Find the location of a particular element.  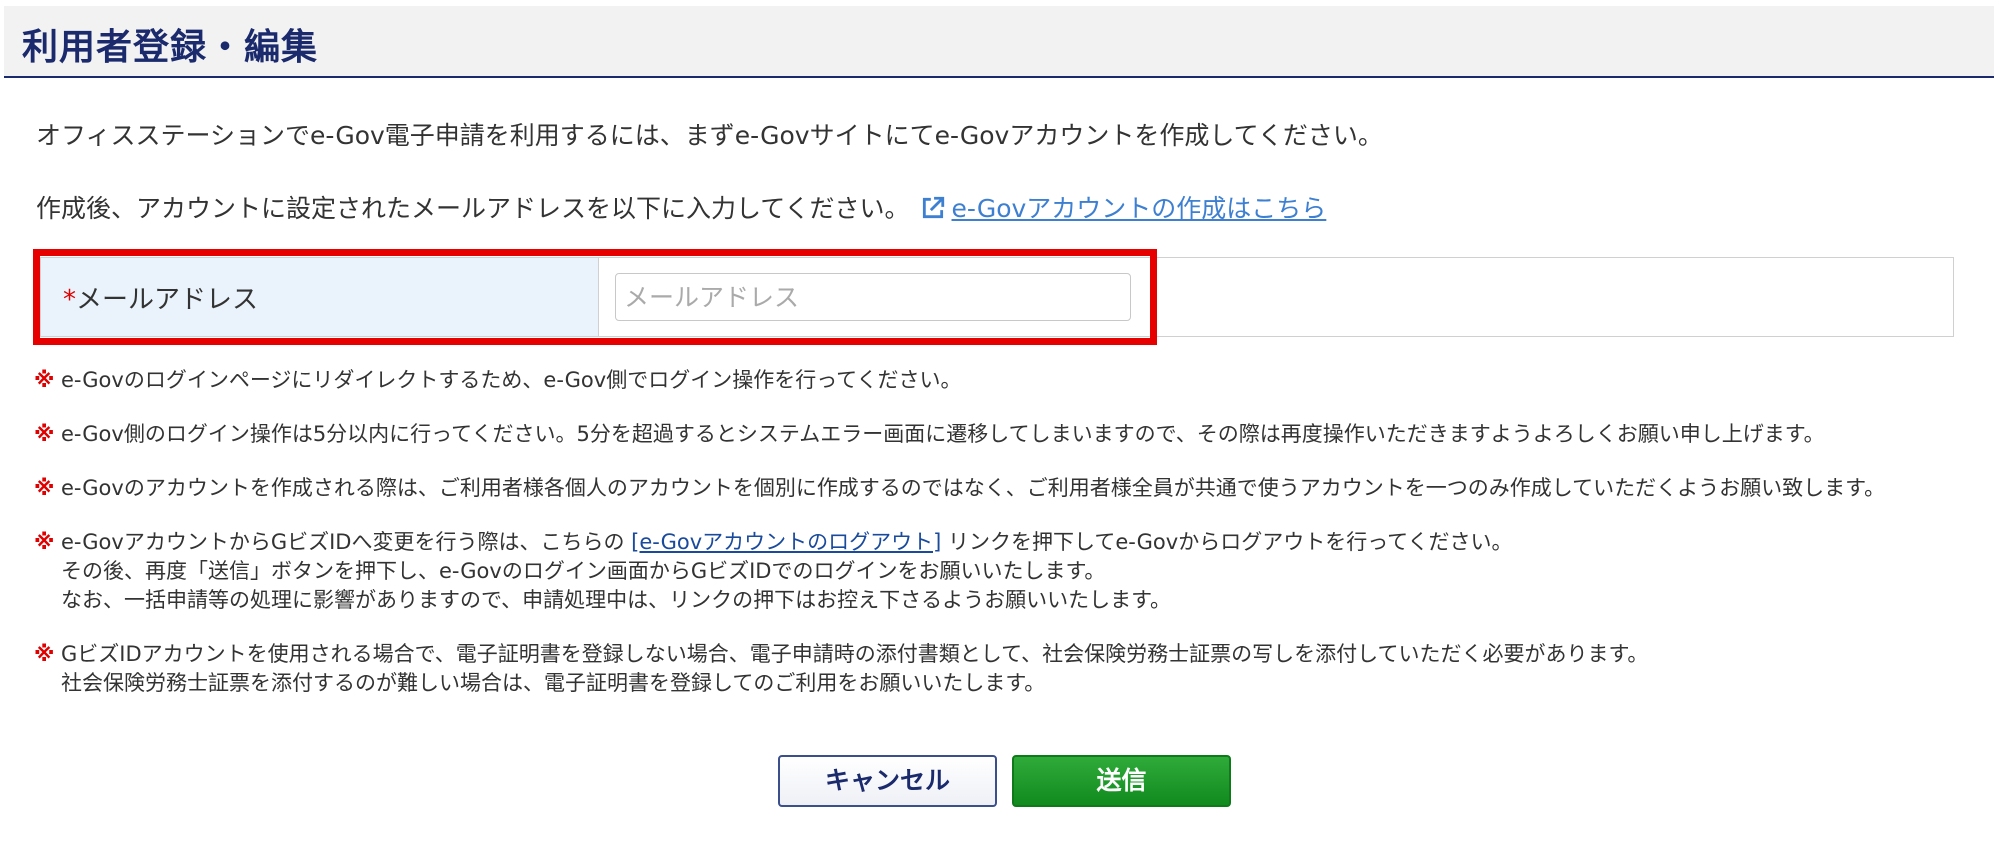

intro-line-2-text: 作成後、アカウントに設定されたメールアドレスを以下に入力してください。 is located at coordinates (473, 208).